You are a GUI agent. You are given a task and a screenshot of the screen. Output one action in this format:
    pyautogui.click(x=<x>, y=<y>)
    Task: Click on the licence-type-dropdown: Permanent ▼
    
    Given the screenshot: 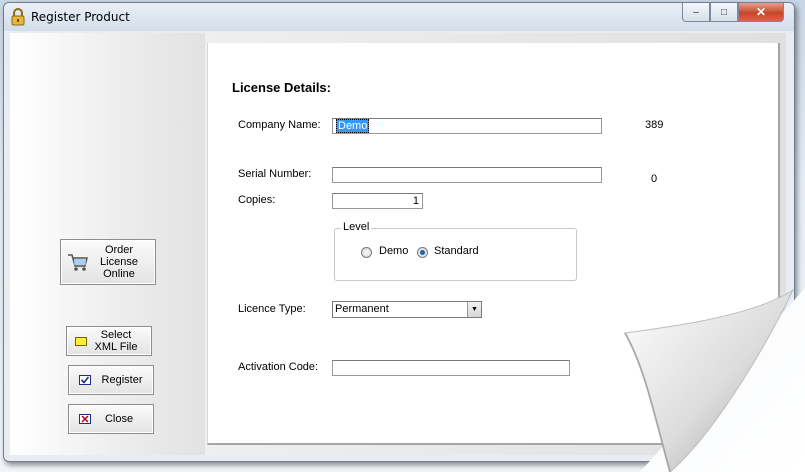 What is the action you would take?
    pyautogui.click(x=407, y=309)
    